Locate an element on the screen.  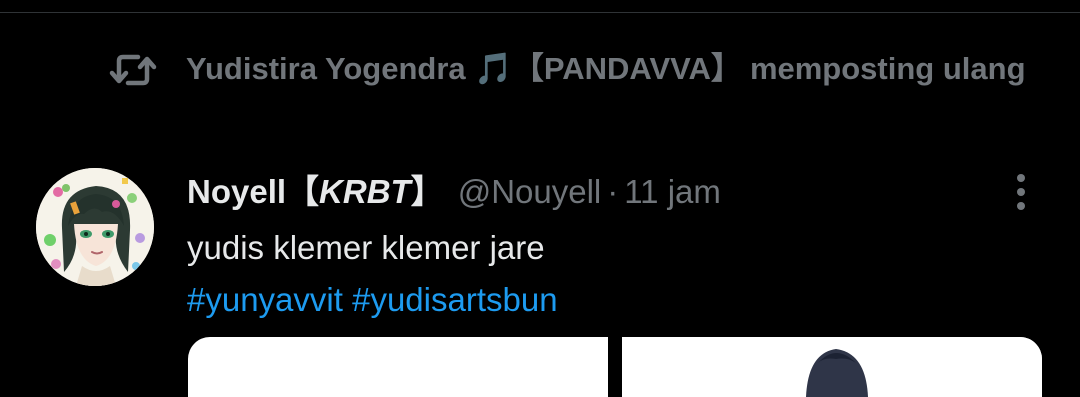
hashtag-line: #yunyavvit #yudisartsbun is located at coordinates (372, 300).